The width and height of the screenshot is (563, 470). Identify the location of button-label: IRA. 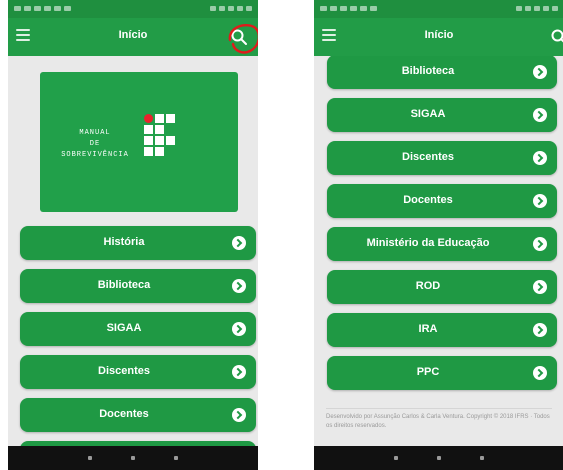
(428, 329).